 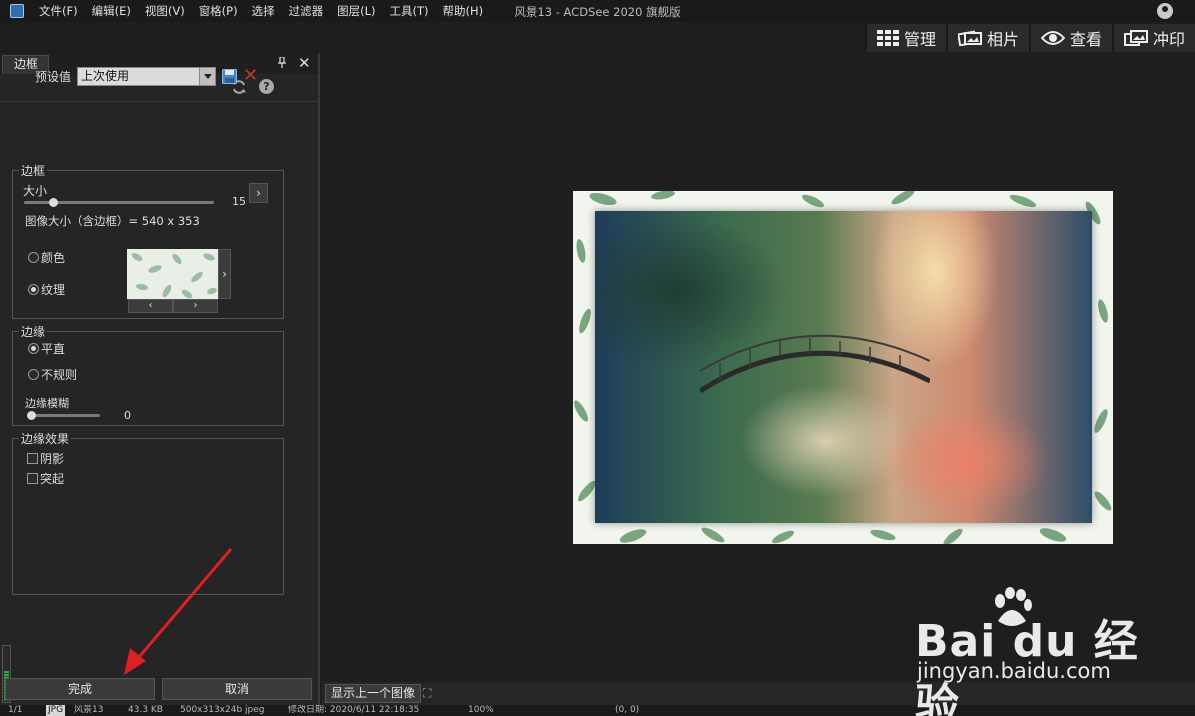 I want to click on help-icon: ?, so click(x=266, y=86).